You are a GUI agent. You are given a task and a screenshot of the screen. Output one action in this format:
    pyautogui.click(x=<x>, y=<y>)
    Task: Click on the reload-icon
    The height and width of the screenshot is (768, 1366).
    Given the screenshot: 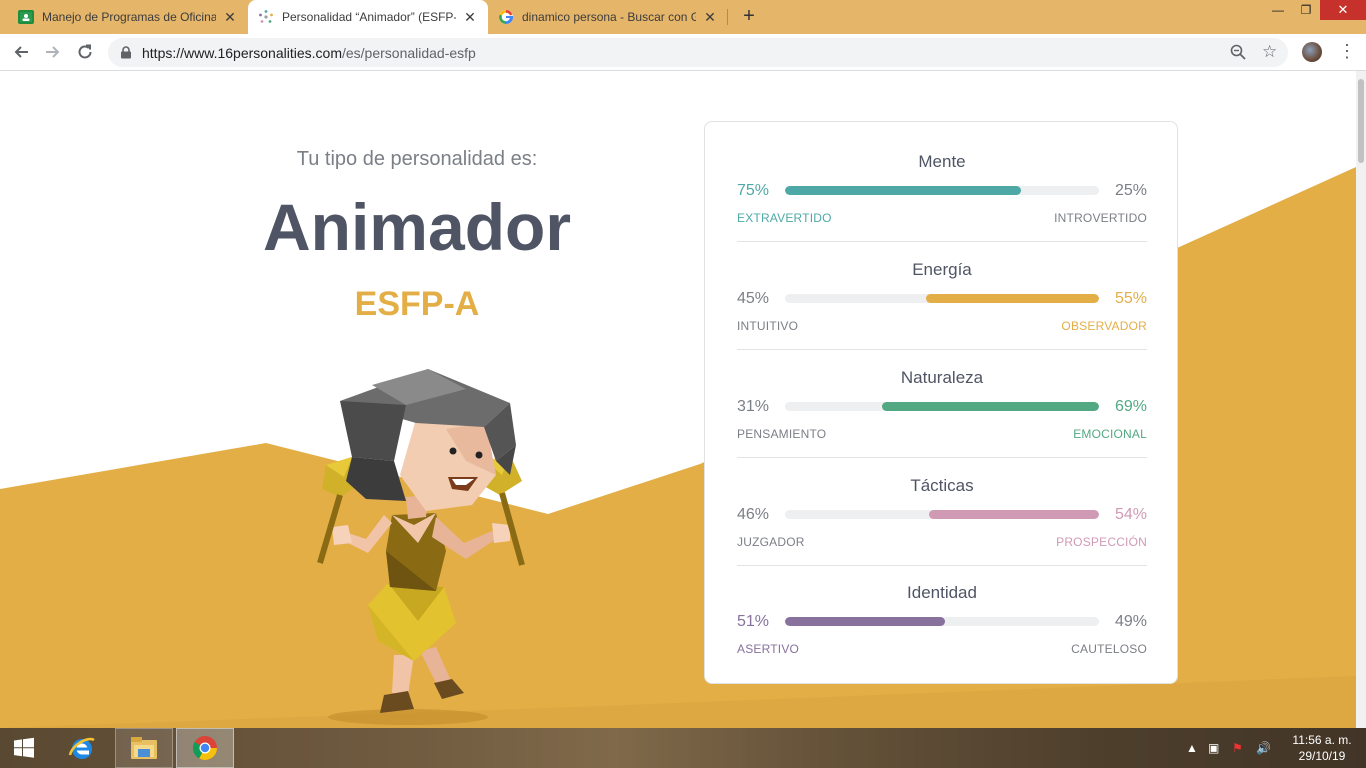 What is the action you would take?
    pyautogui.click(x=85, y=51)
    